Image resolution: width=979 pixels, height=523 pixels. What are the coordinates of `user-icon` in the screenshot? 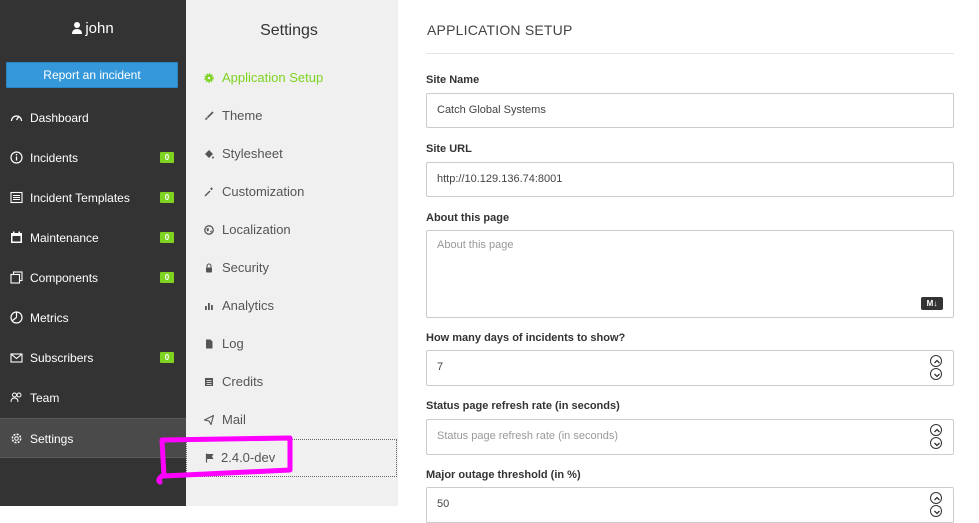 It's located at (77, 28).